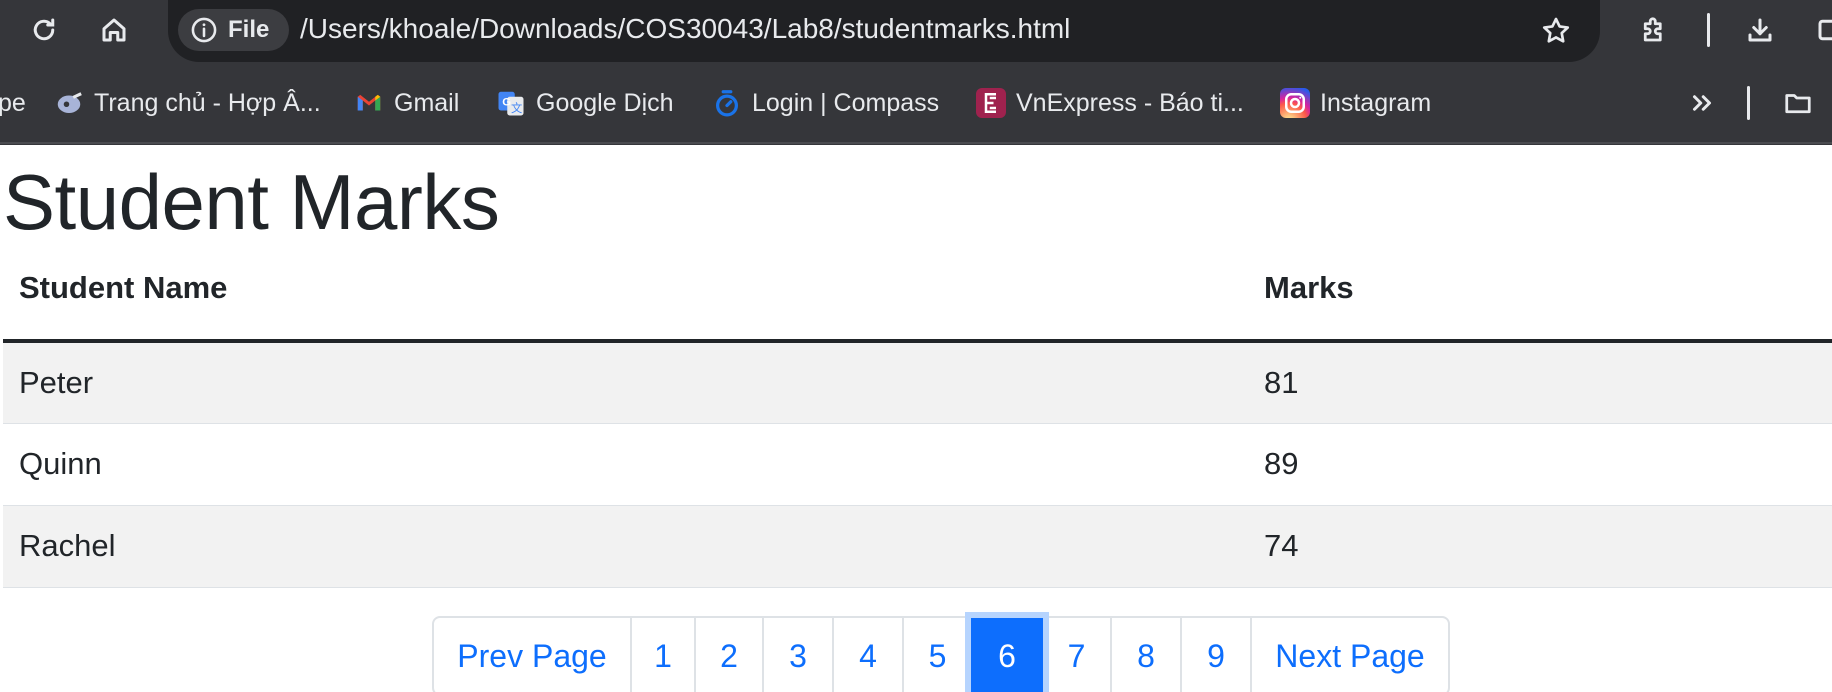 Image resolution: width=1832 pixels, height=692 pixels. What do you see at coordinates (114, 30) in the screenshot?
I see `home-icon` at bounding box center [114, 30].